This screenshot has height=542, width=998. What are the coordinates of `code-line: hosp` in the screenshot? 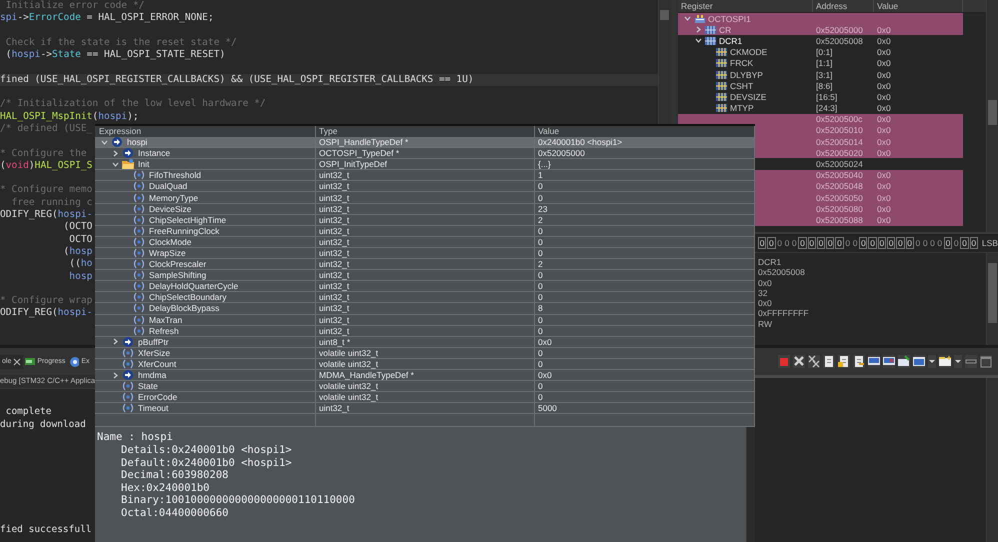 It's located at (80, 276).